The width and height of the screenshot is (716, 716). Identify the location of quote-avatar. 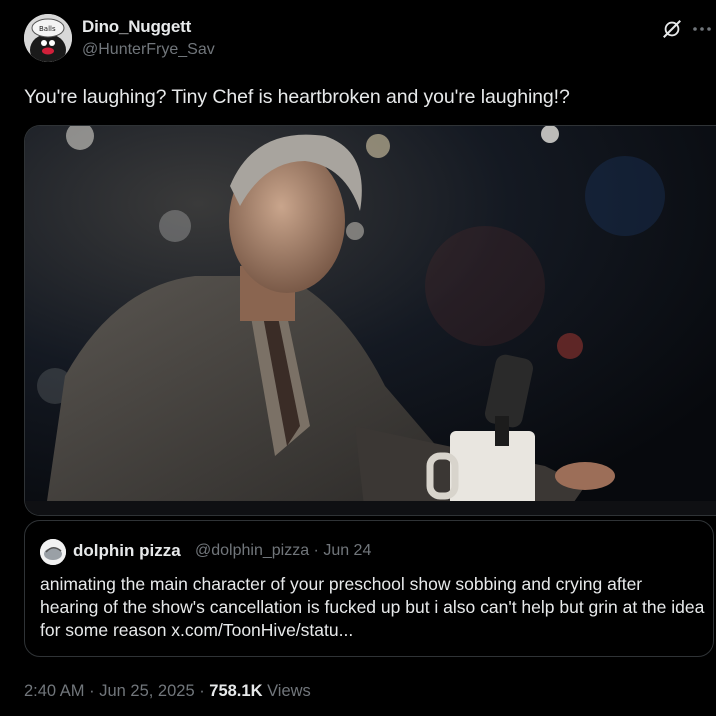
(53, 552).